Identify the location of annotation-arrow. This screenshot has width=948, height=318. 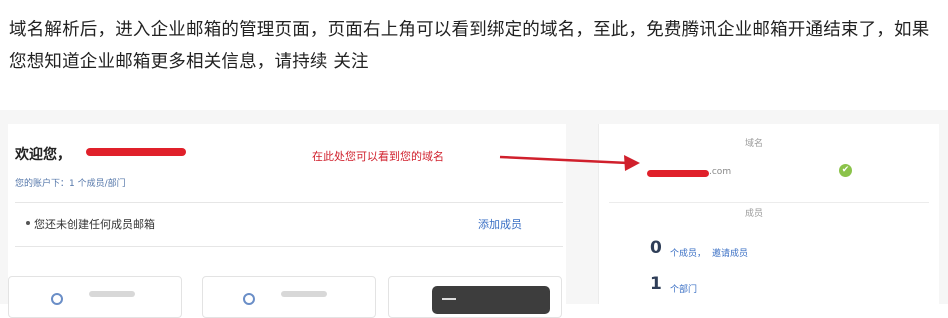
(569, 163).